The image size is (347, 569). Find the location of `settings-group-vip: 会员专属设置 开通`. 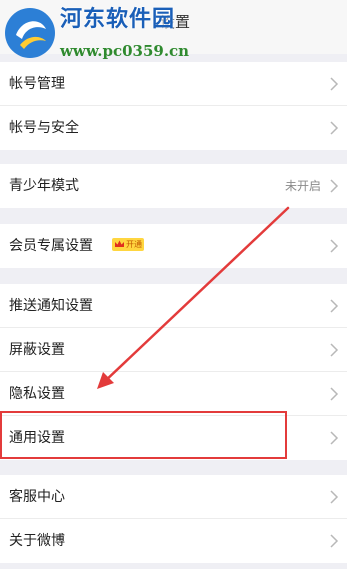

settings-group-vip: 会员专属设置 开通 is located at coordinates (173, 246).